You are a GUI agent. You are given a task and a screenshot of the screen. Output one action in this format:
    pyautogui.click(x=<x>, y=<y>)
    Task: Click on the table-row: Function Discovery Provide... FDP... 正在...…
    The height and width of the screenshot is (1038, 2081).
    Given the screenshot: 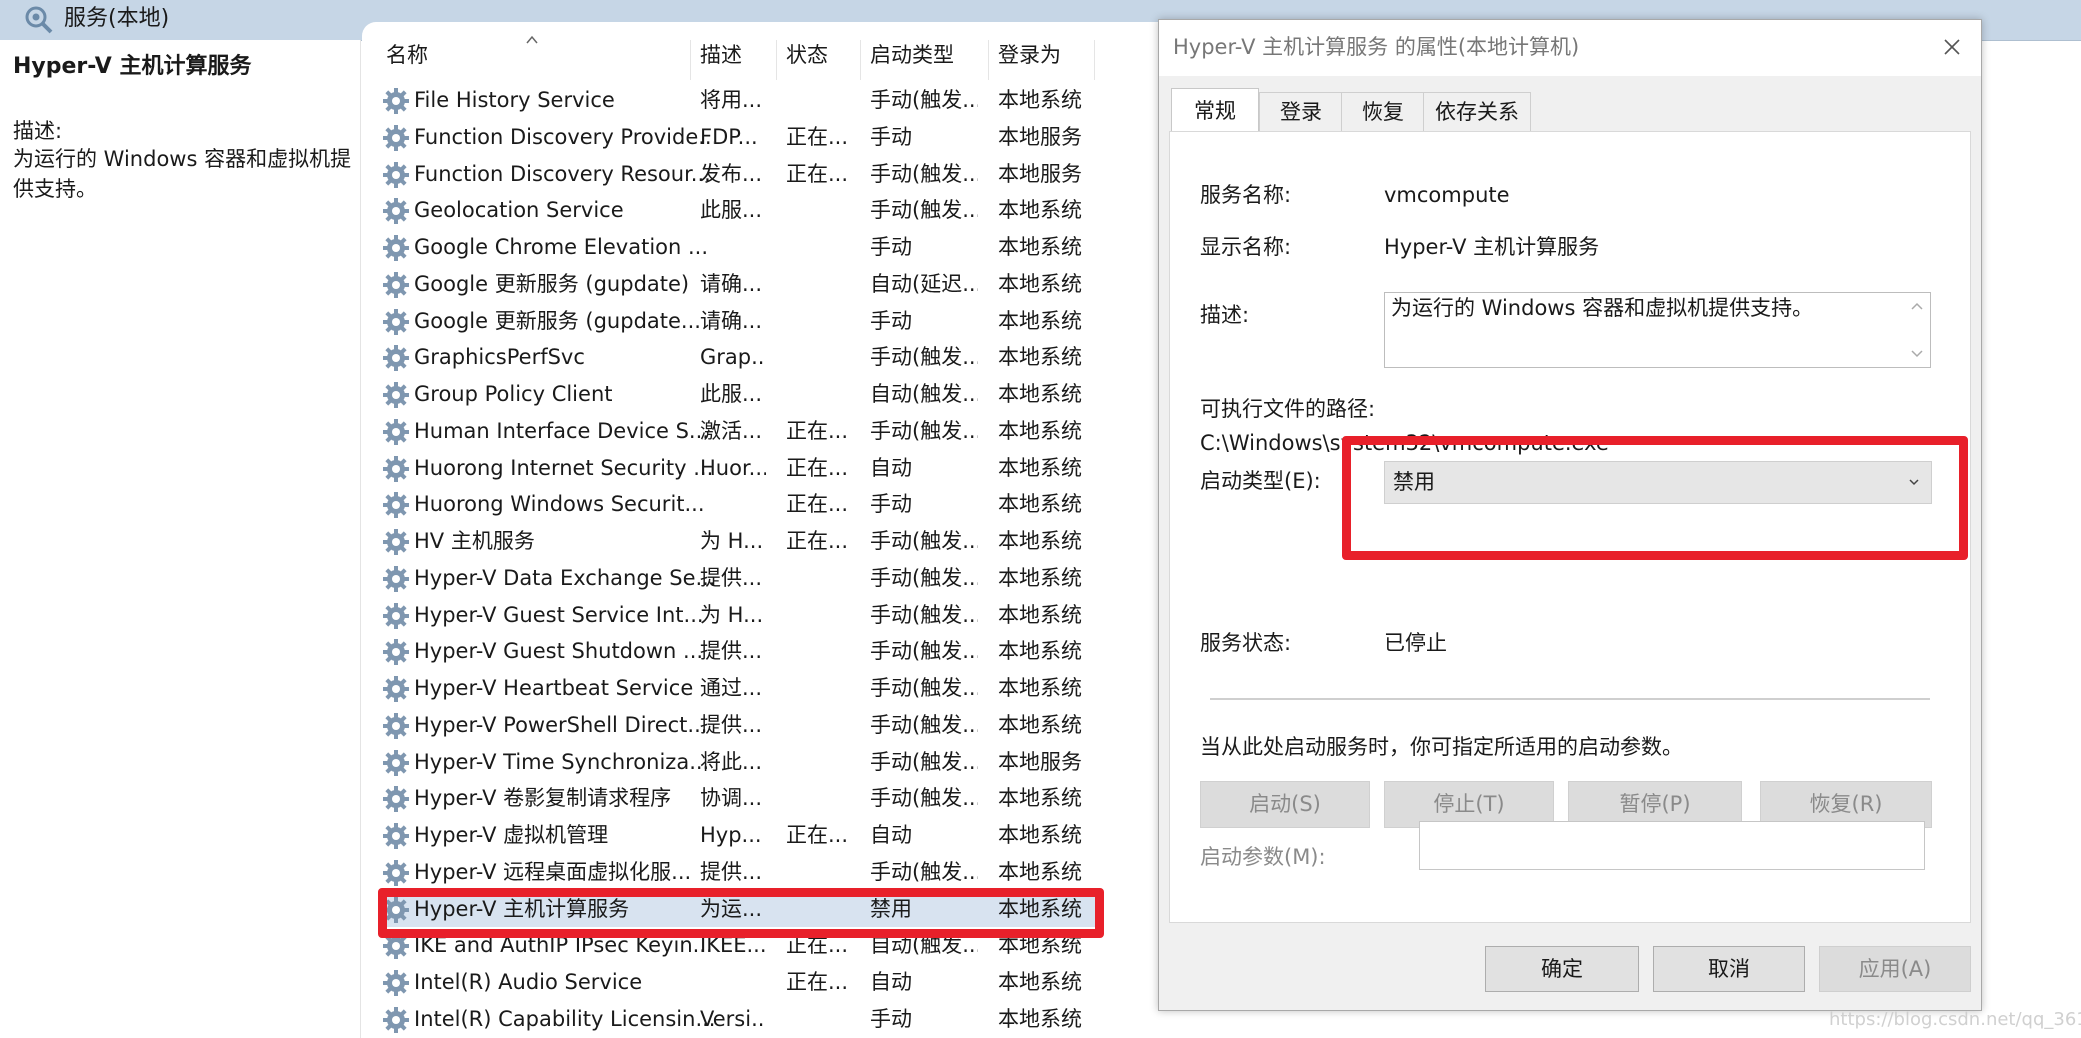 What is the action you would take?
    pyautogui.click(x=739, y=137)
    